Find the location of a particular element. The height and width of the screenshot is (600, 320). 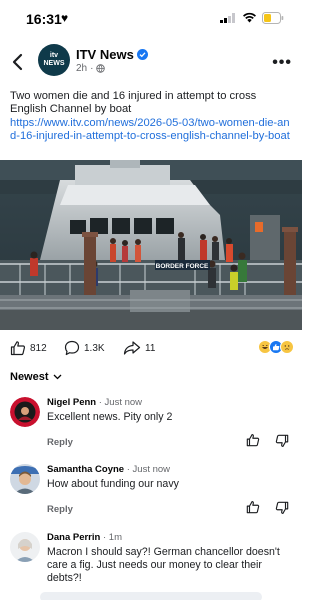

avatar-logo-line1: itv is located at coordinates (54, 55).